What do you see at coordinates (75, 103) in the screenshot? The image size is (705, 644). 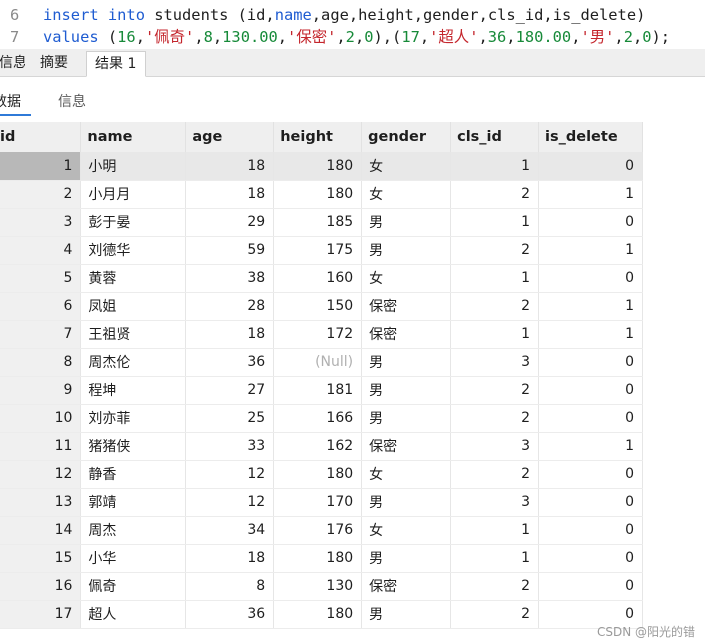 I see `subtab-info: 信息` at bounding box center [75, 103].